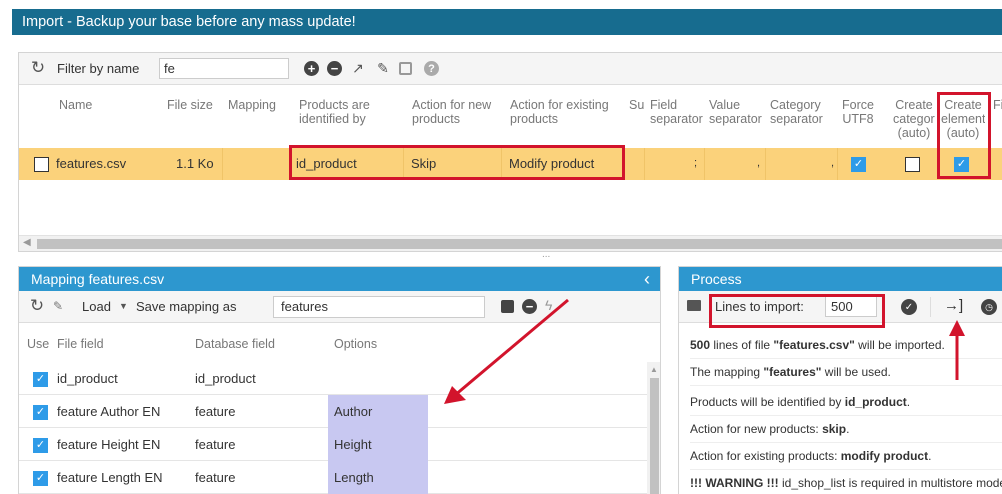 The image size is (1002, 494). What do you see at coordinates (378, 477) in the screenshot?
I see `option-cell: Length` at bounding box center [378, 477].